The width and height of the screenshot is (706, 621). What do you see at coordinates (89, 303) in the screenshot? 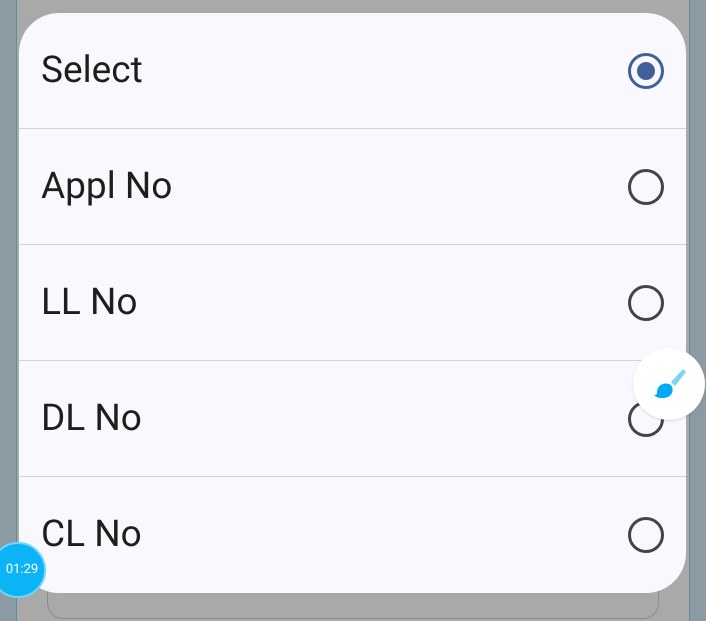
I see `option-label: LL No` at bounding box center [89, 303].